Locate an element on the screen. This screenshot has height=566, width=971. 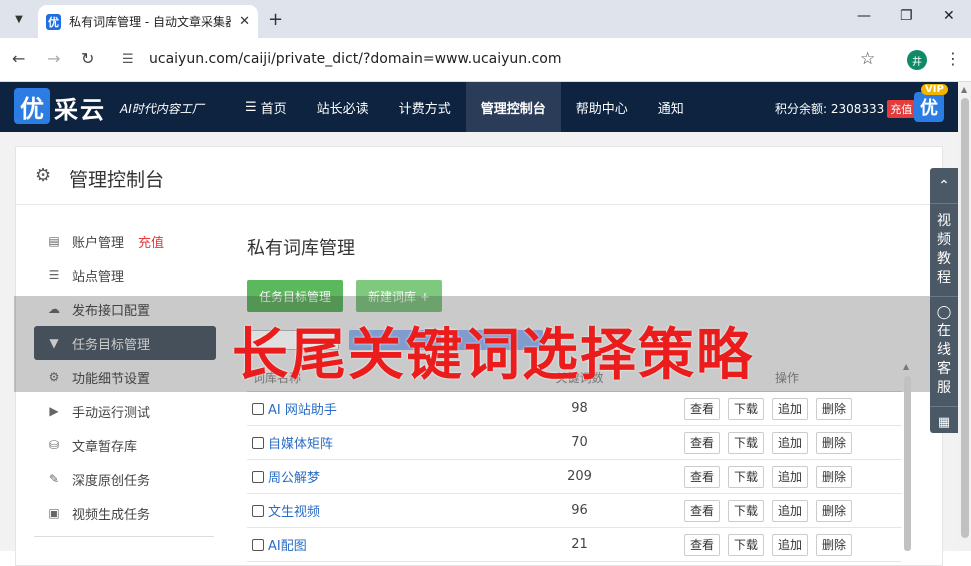
online-support-button: ◯ 在线客服 is located at coordinates (944, 352).